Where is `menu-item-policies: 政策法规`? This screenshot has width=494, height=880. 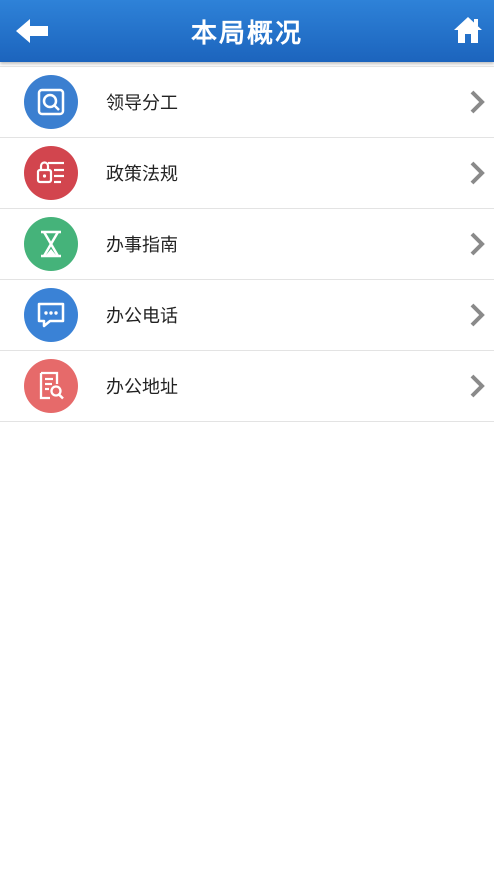 menu-item-policies: 政策法规 is located at coordinates (247, 173).